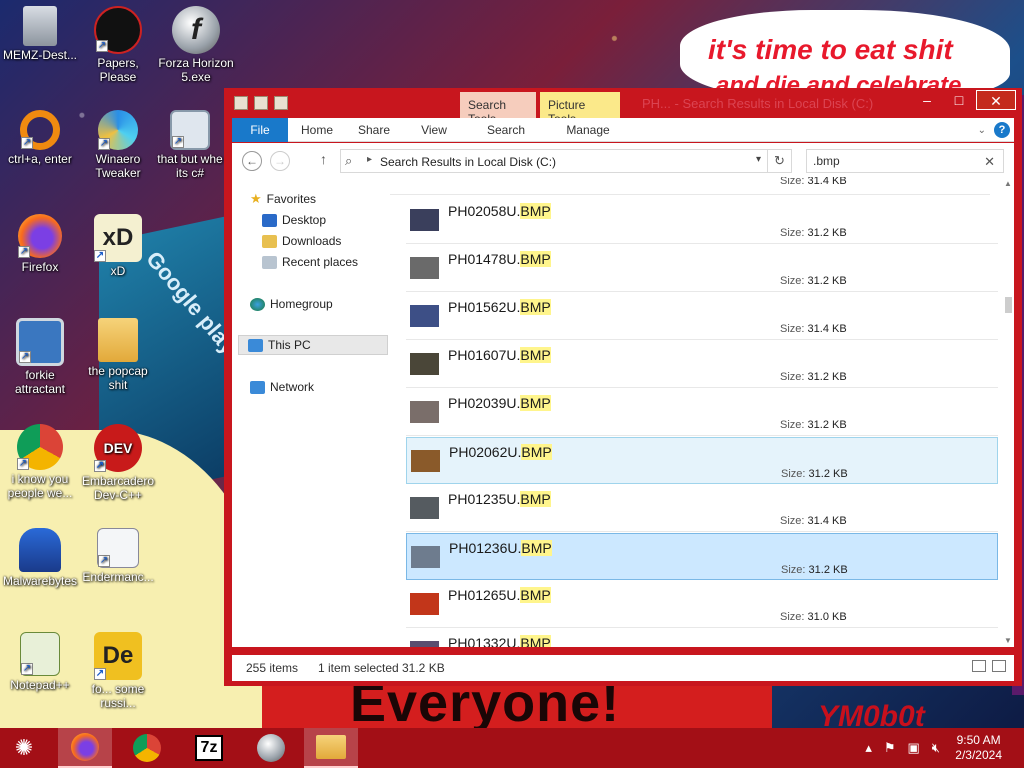 This screenshot has width=1024, height=768. Describe the element at coordinates (283, 199) in the screenshot. I see `nav-item-favorites: ★ Favorites` at that location.